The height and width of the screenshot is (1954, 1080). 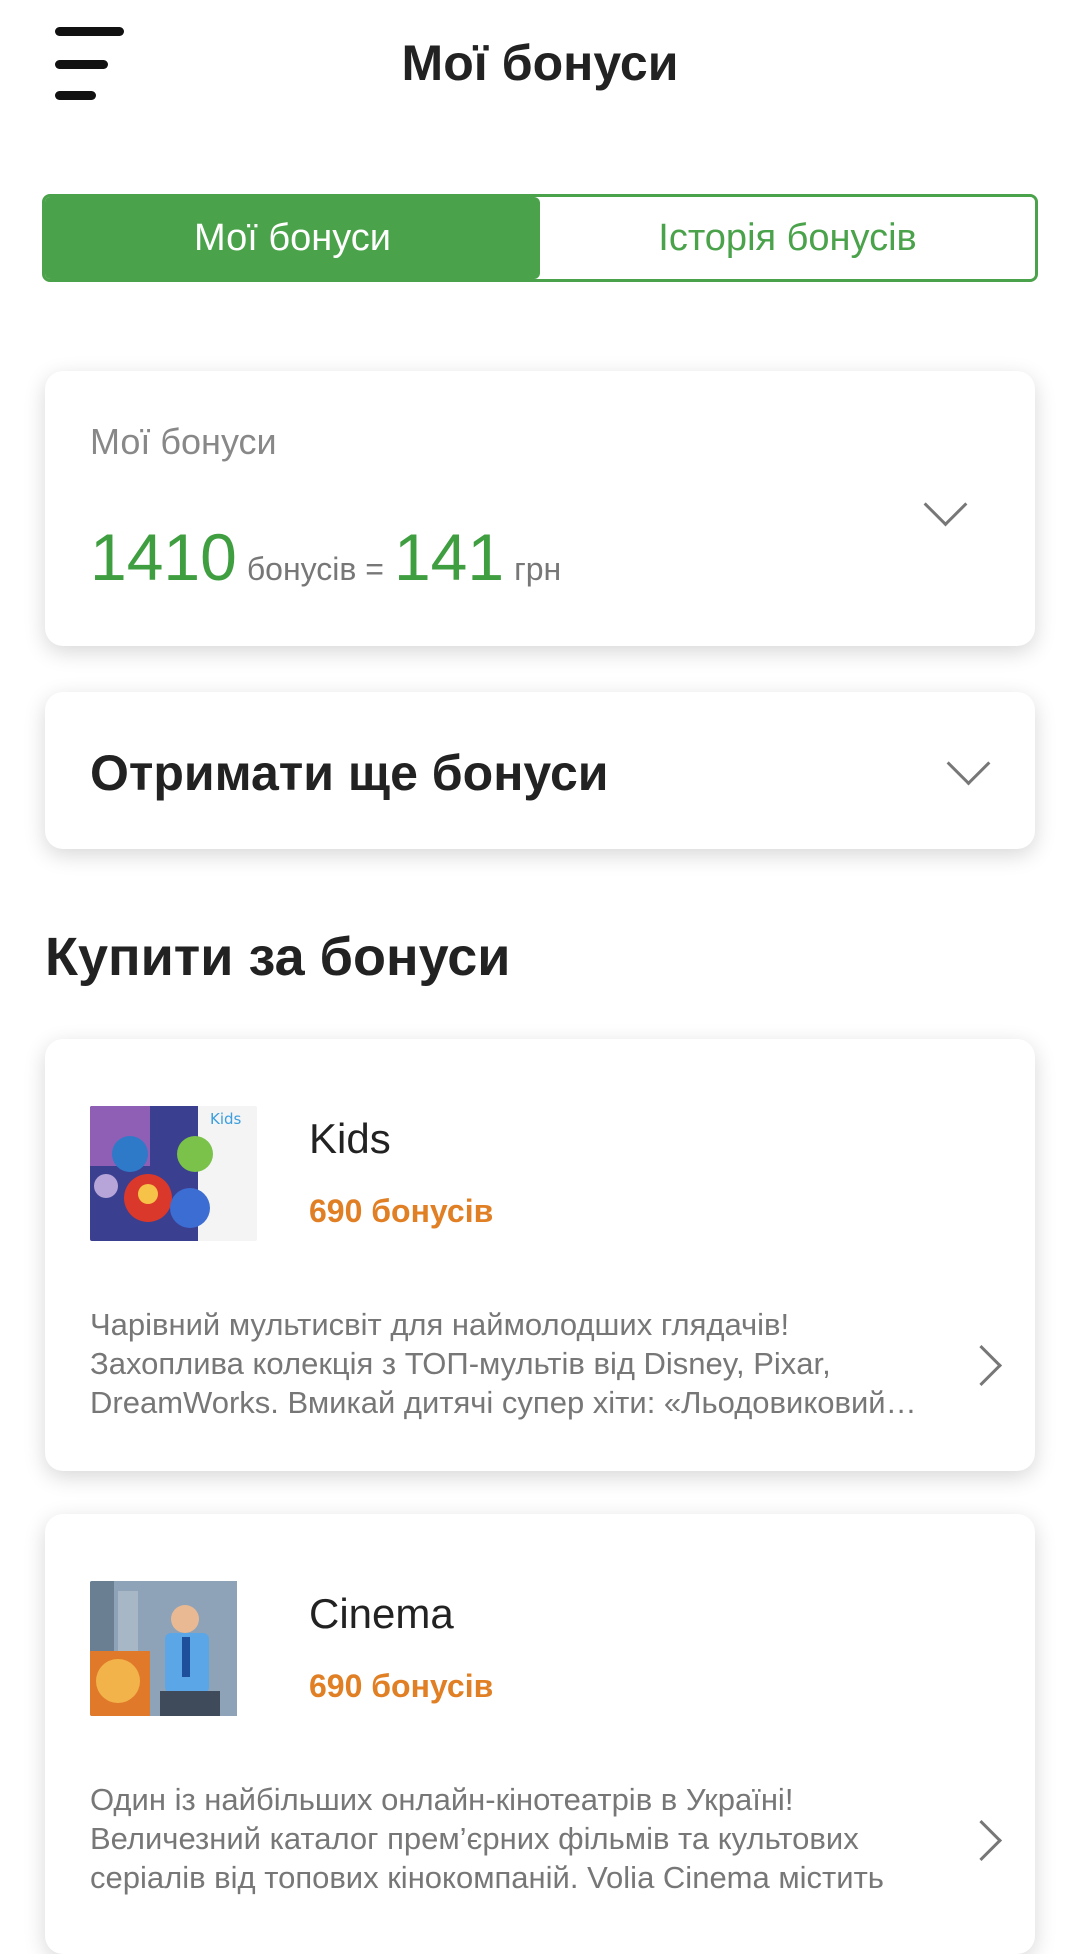 What do you see at coordinates (183, 441) in the screenshot?
I see `balance-label: Мої бонуси` at bounding box center [183, 441].